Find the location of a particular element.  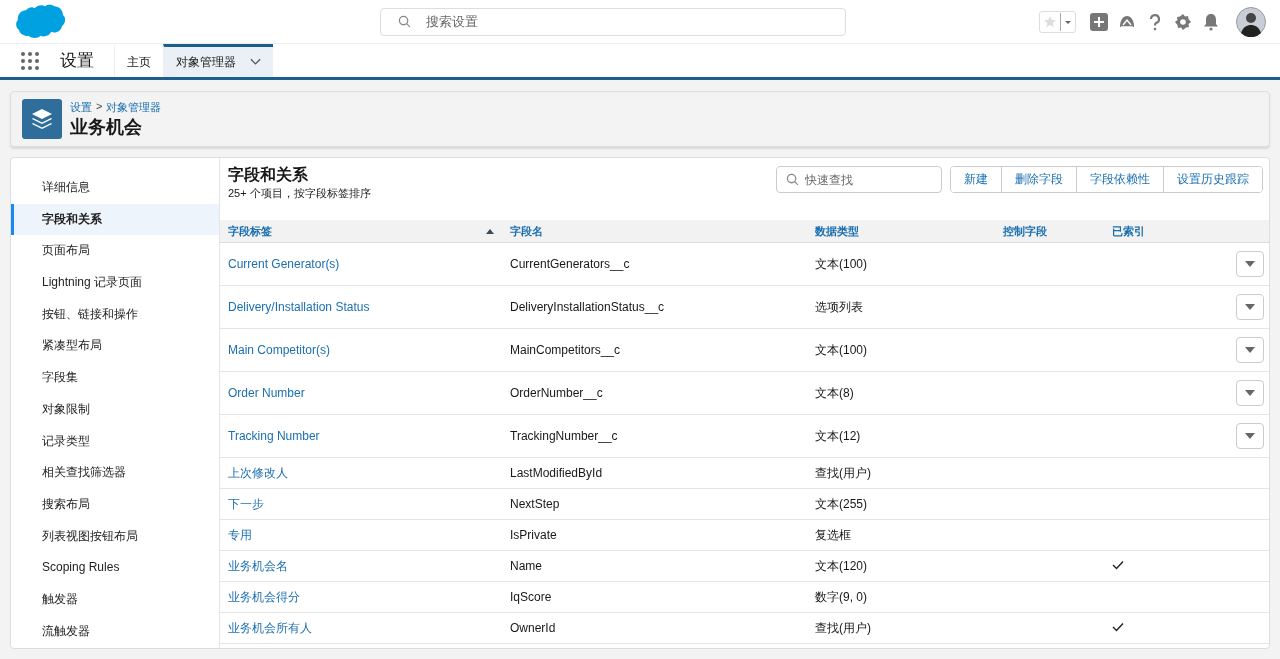

sidebar-item: 触发器 is located at coordinates (115, 599).